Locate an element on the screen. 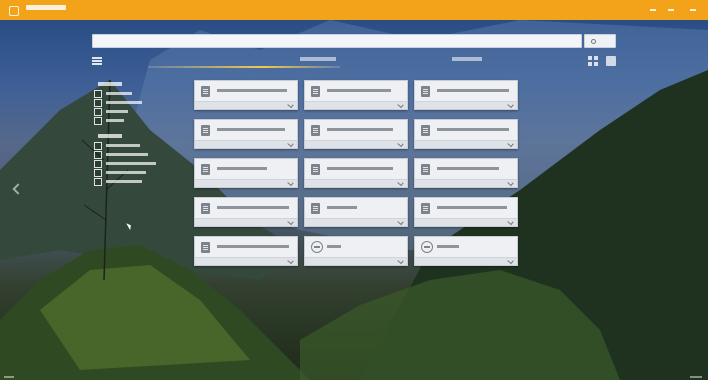 The width and height of the screenshot is (708, 380). search-input is located at coordinates (334, 41).